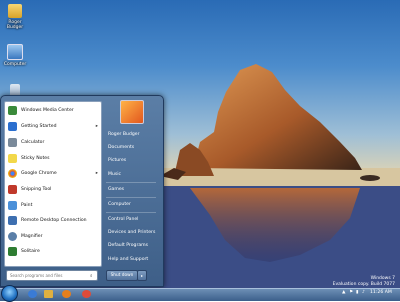 This screenshot has width=400, height=302. I want to click on right-item-pictures: Pictures, so click(132, 160).